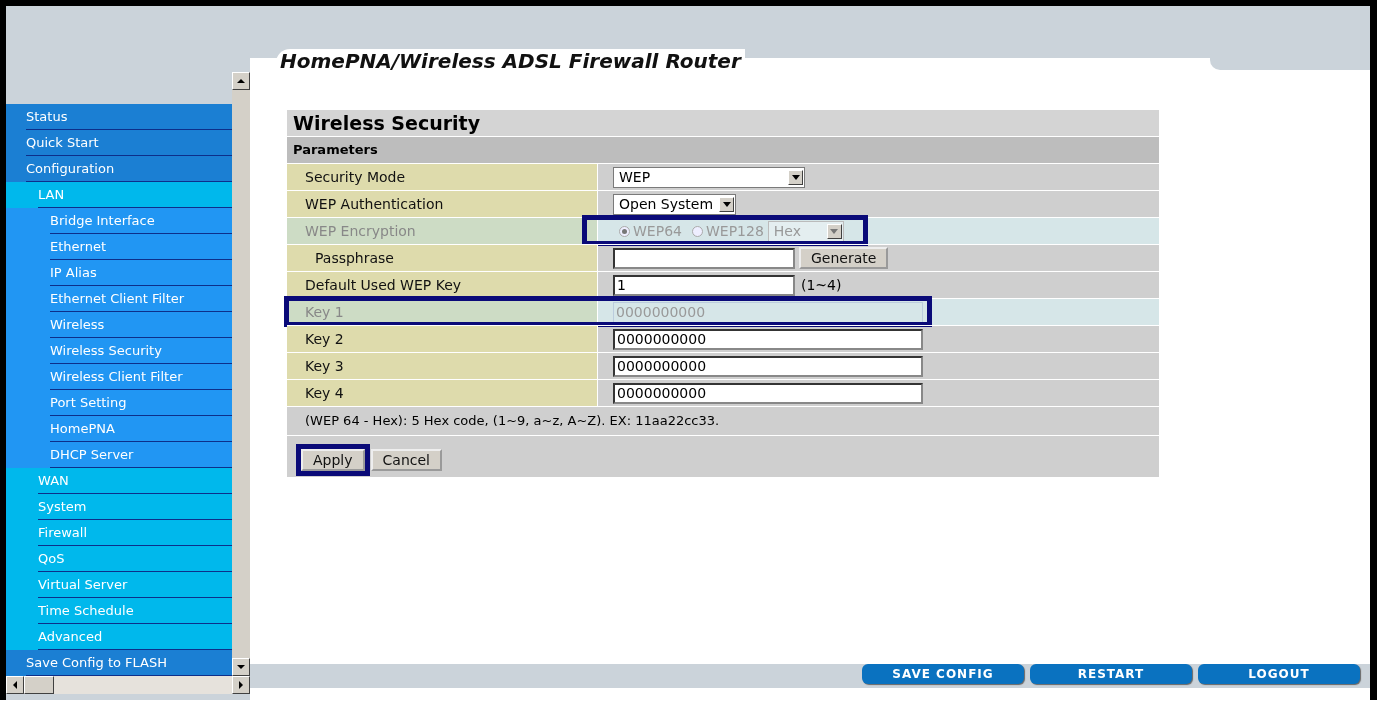  What do you see at coordinates (119, 481) in the screenshot?
I see `sidebar-item: WAN` at bounding box center [119, 481].